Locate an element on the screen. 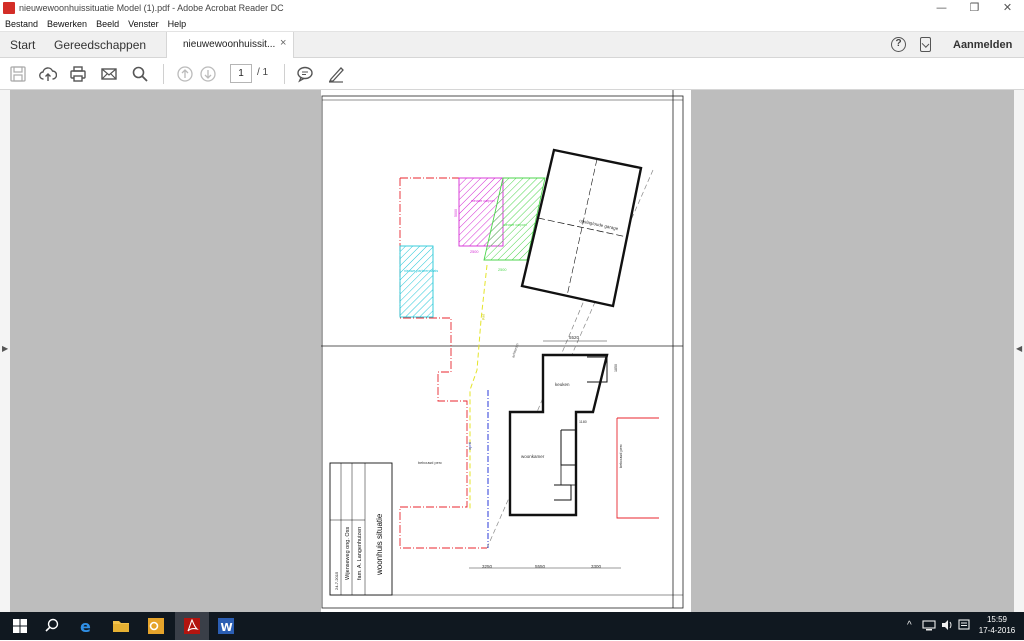  acrobat-app-icon is located at coordinates (9, 8).